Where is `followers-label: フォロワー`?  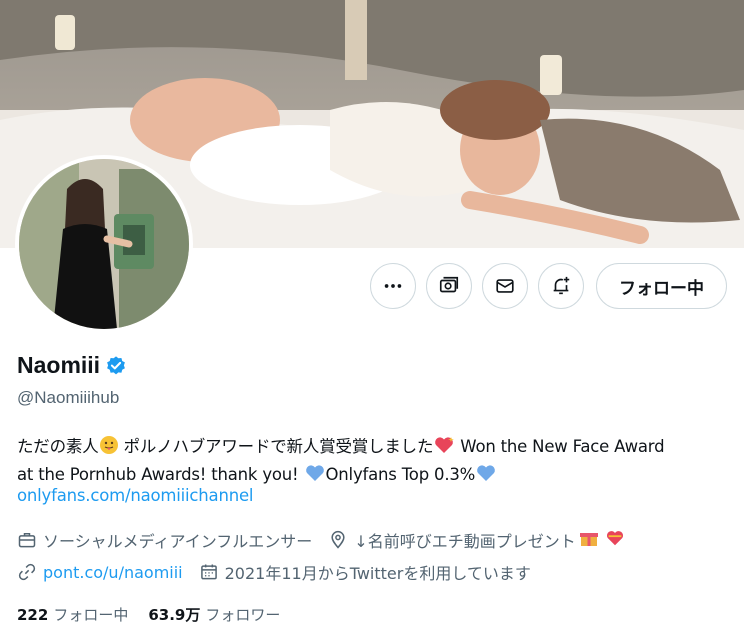 followers-label: フォロワー is located at coordinates (243, 615).